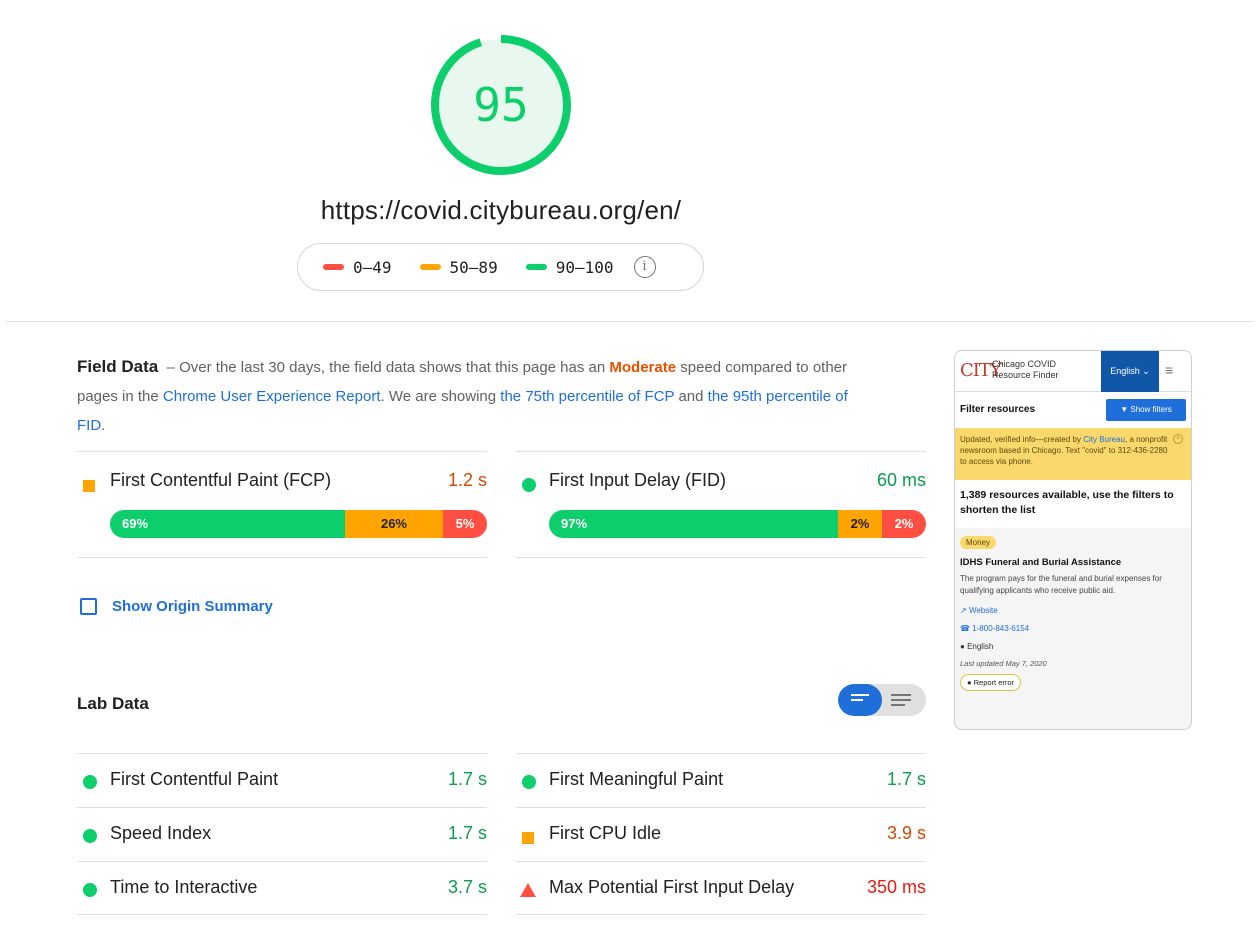 The width and height of the screenshot is (1256, 938). I want to click on legend-pass-range: 90–100, so click(584, 267).